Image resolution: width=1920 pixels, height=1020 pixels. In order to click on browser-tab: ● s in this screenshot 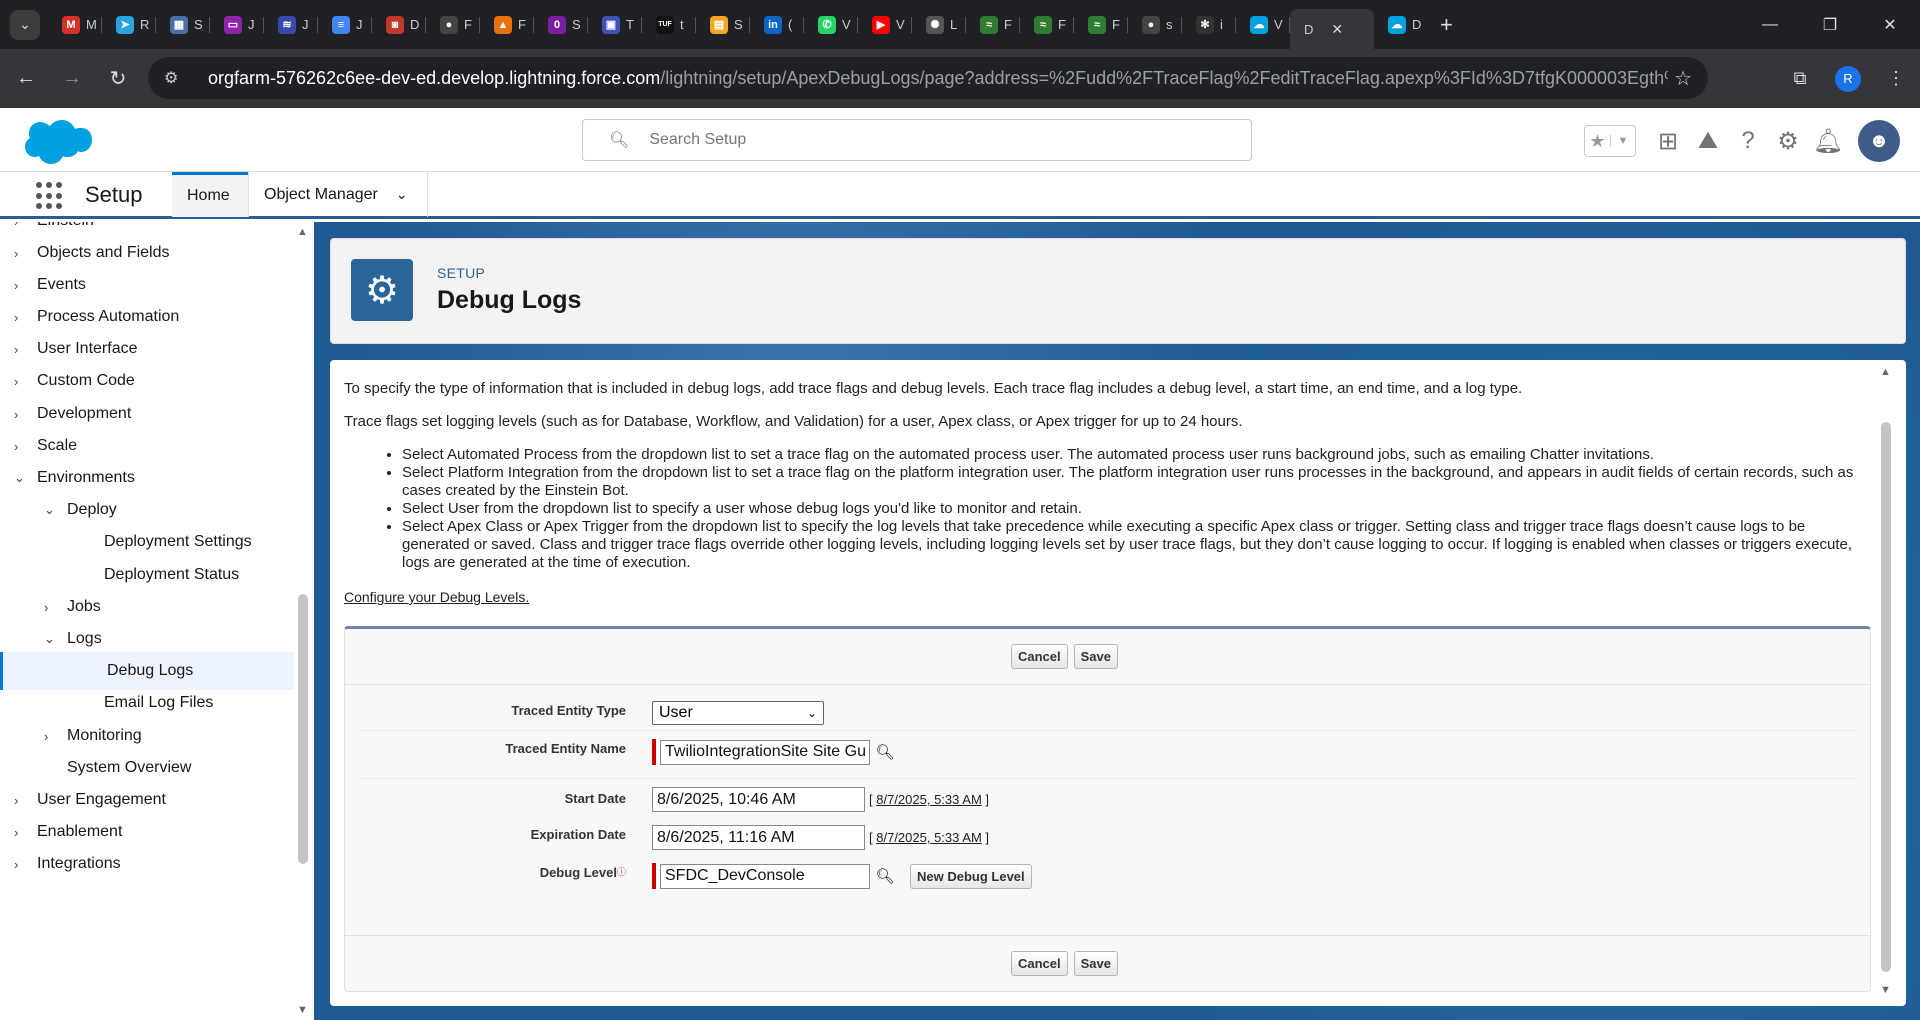, I will do `click(1155, 25)`.